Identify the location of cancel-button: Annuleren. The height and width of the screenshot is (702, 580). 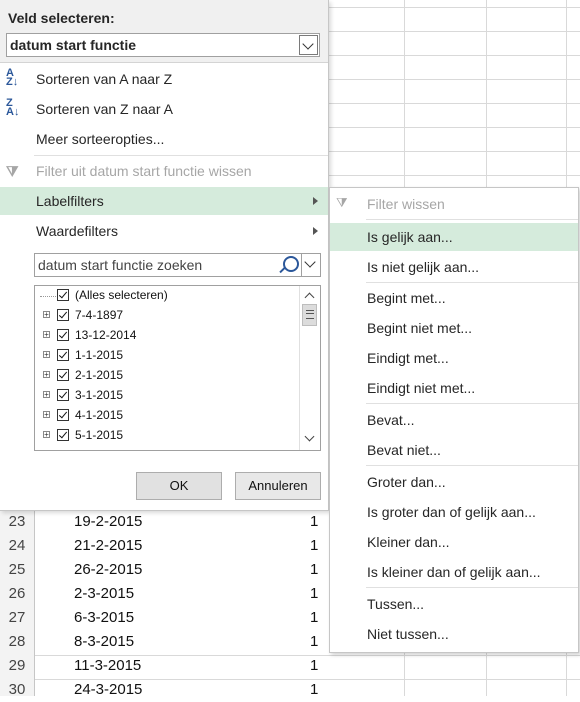
(278, 486).